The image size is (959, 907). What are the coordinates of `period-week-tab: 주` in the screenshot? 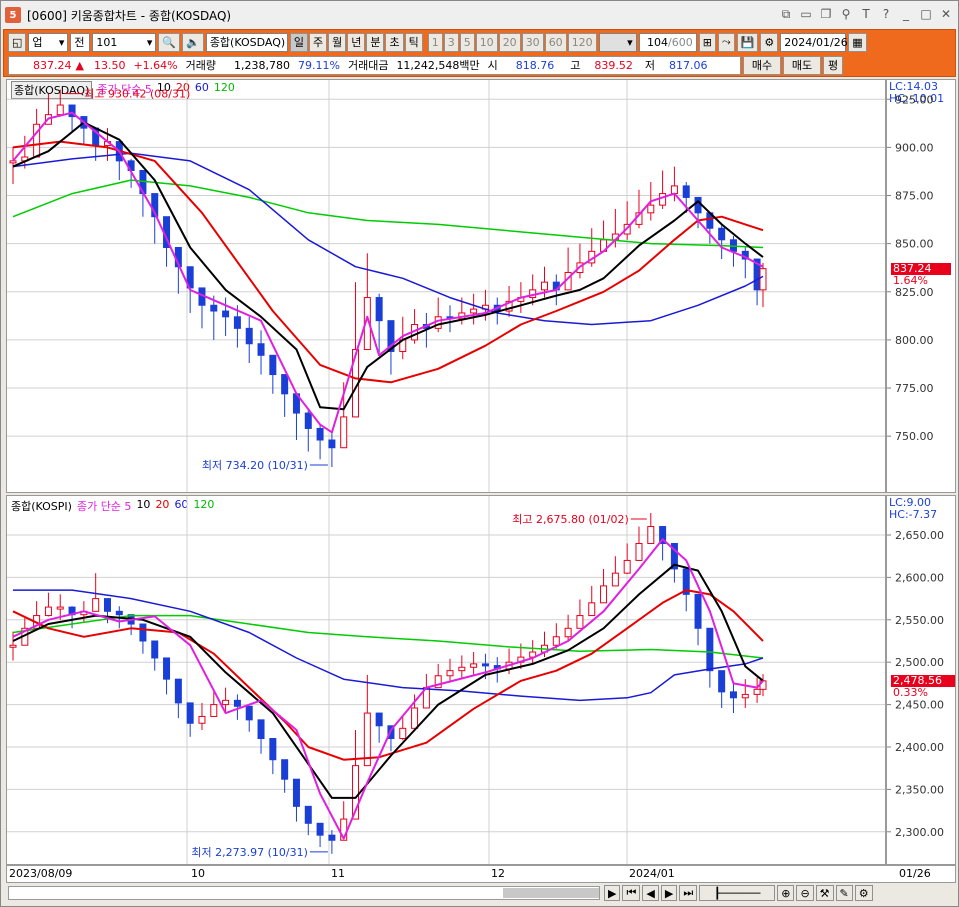 It's located at (318, 42).